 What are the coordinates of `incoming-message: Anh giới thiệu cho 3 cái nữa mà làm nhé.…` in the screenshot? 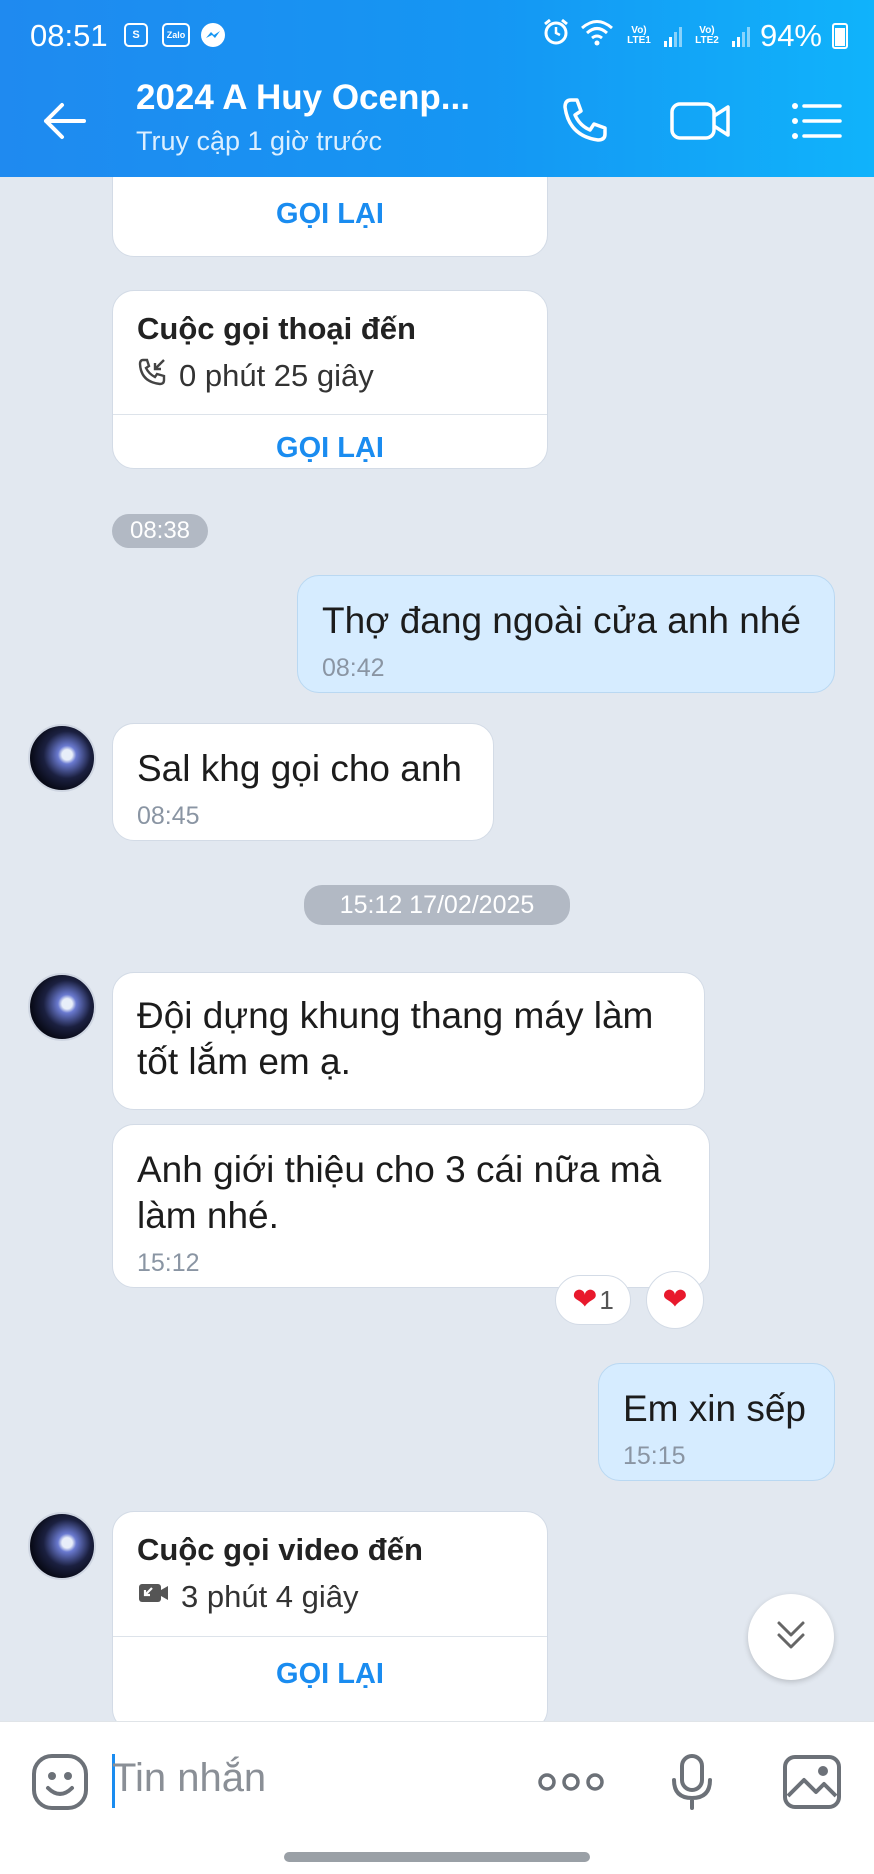 It's located at (411, 1206).